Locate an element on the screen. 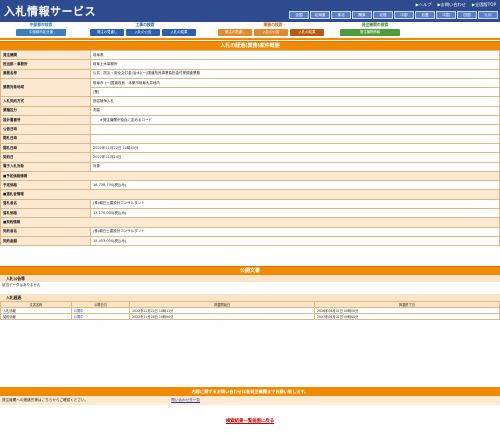 The image size is (500, 433). row-key: 契約日 is located at coordinates (45, 157).